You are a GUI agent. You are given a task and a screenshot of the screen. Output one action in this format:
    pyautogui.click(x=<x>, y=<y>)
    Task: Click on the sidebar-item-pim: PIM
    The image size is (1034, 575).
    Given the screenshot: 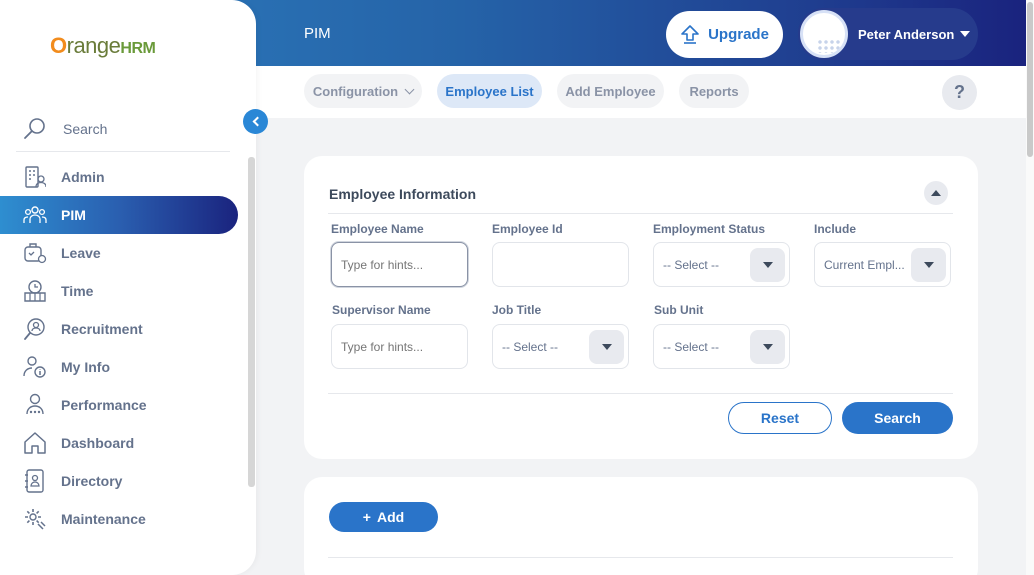 What is the action you would take?
    pyautogui.click(x=119, y=215)
    